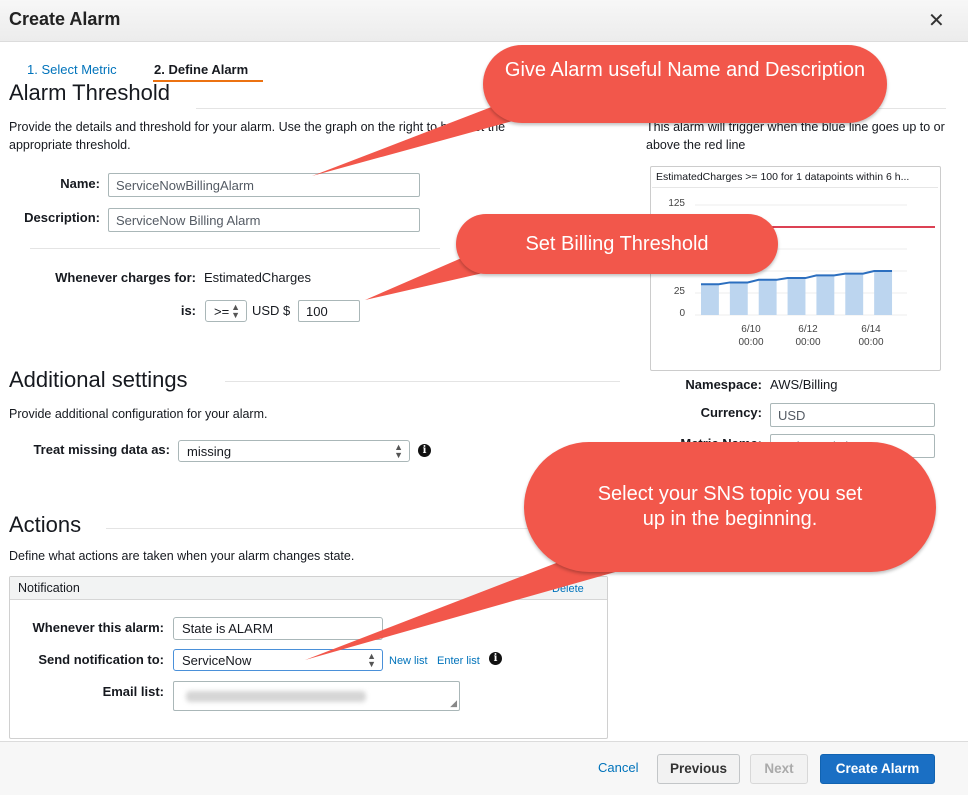  Describe the element at coordinates (89, 92) in the screenshot. I see `section-heading-threshold: Alarm Threshold` at that location.